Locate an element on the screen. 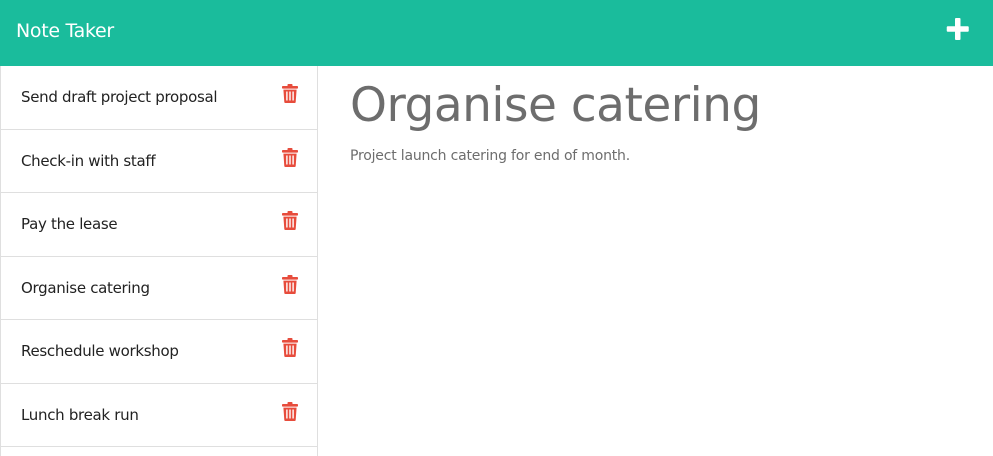 This screenshot has width=993, height=456. note-title-display: Organise catering is located at coordinates (555, 106).